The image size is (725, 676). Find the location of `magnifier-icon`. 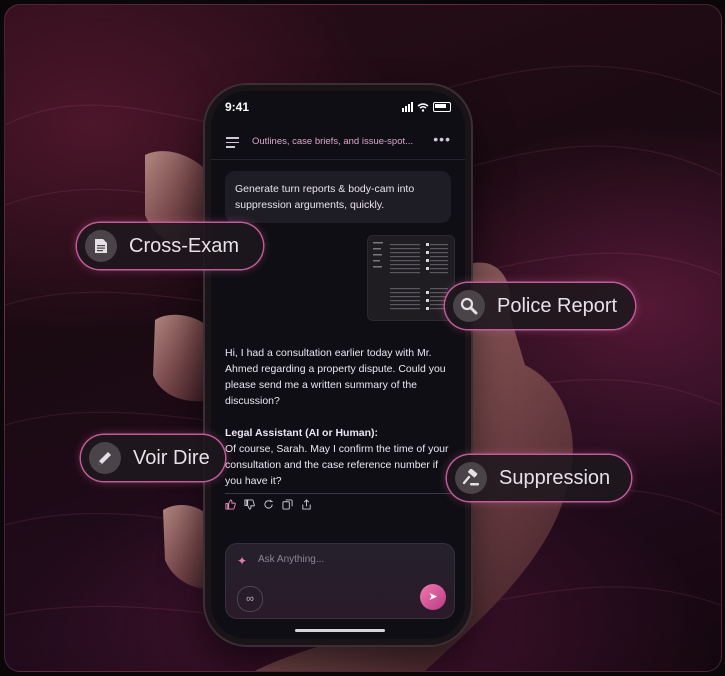

magnifier-icon is located at coordinates (469, 306).